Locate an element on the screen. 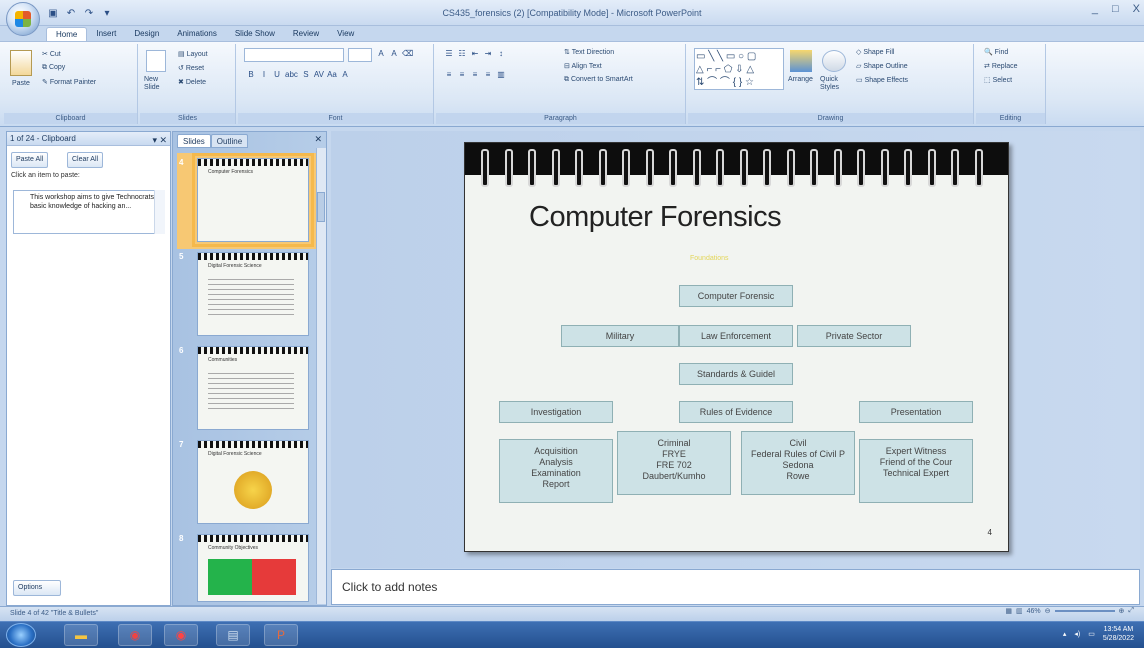  diagram-box-law: Law Enforcement is located at coordinates (736, 336).